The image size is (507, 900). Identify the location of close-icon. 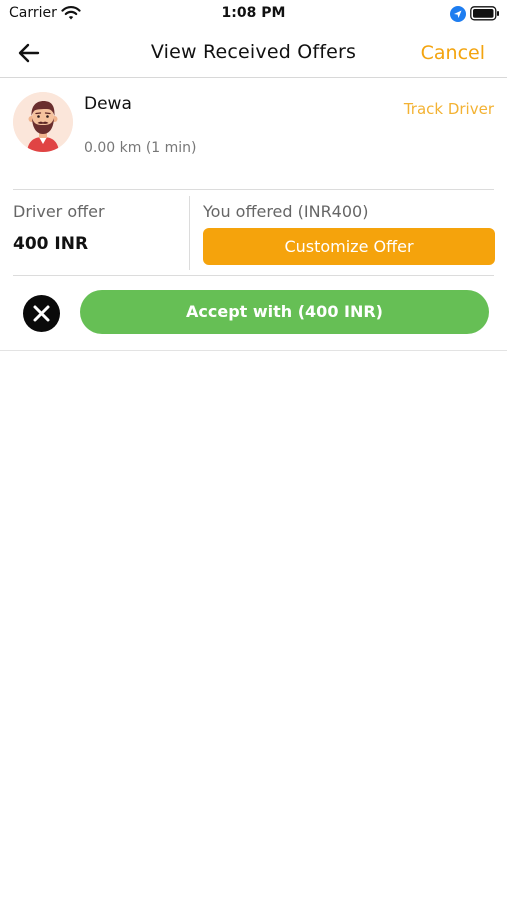
(41, 313).